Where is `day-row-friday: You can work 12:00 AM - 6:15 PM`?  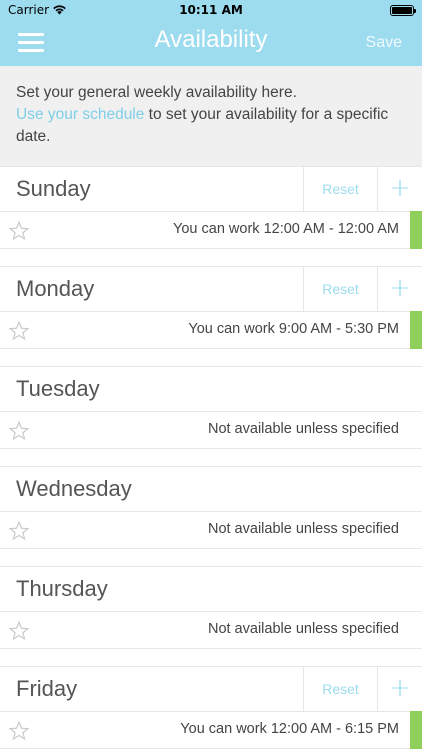
day-row-friday: You can work 12:00 AM - 6:15 PM is located at coordinates (211, 730).